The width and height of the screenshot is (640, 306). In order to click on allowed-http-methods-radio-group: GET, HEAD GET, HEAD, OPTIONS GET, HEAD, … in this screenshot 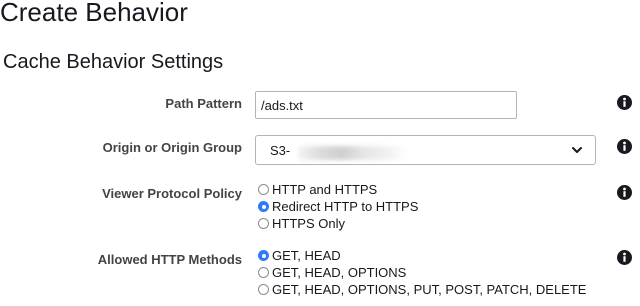, I will do `click(422, 272)`.